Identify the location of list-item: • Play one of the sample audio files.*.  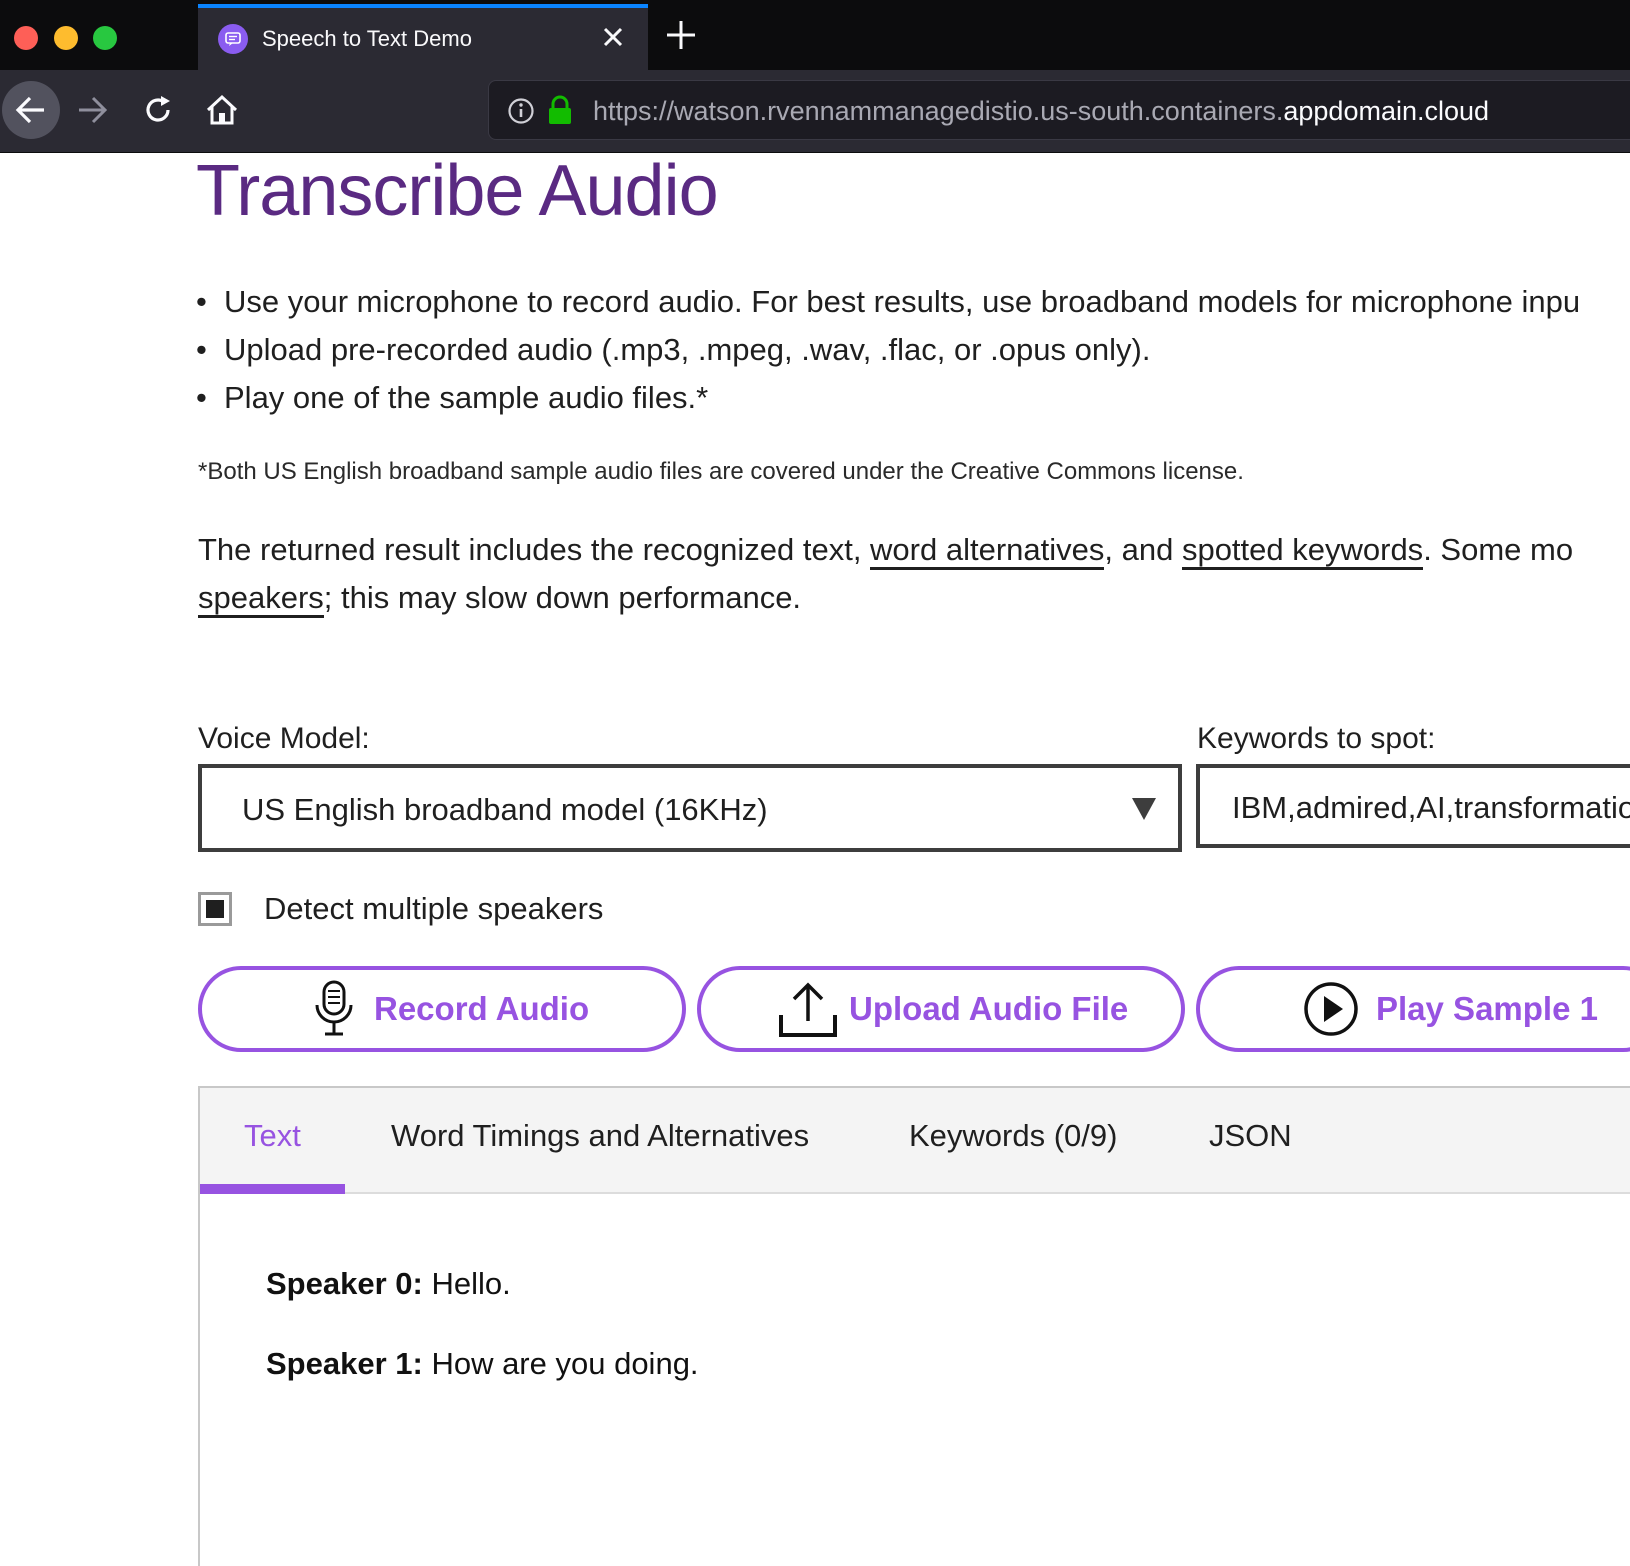
(452, 397).